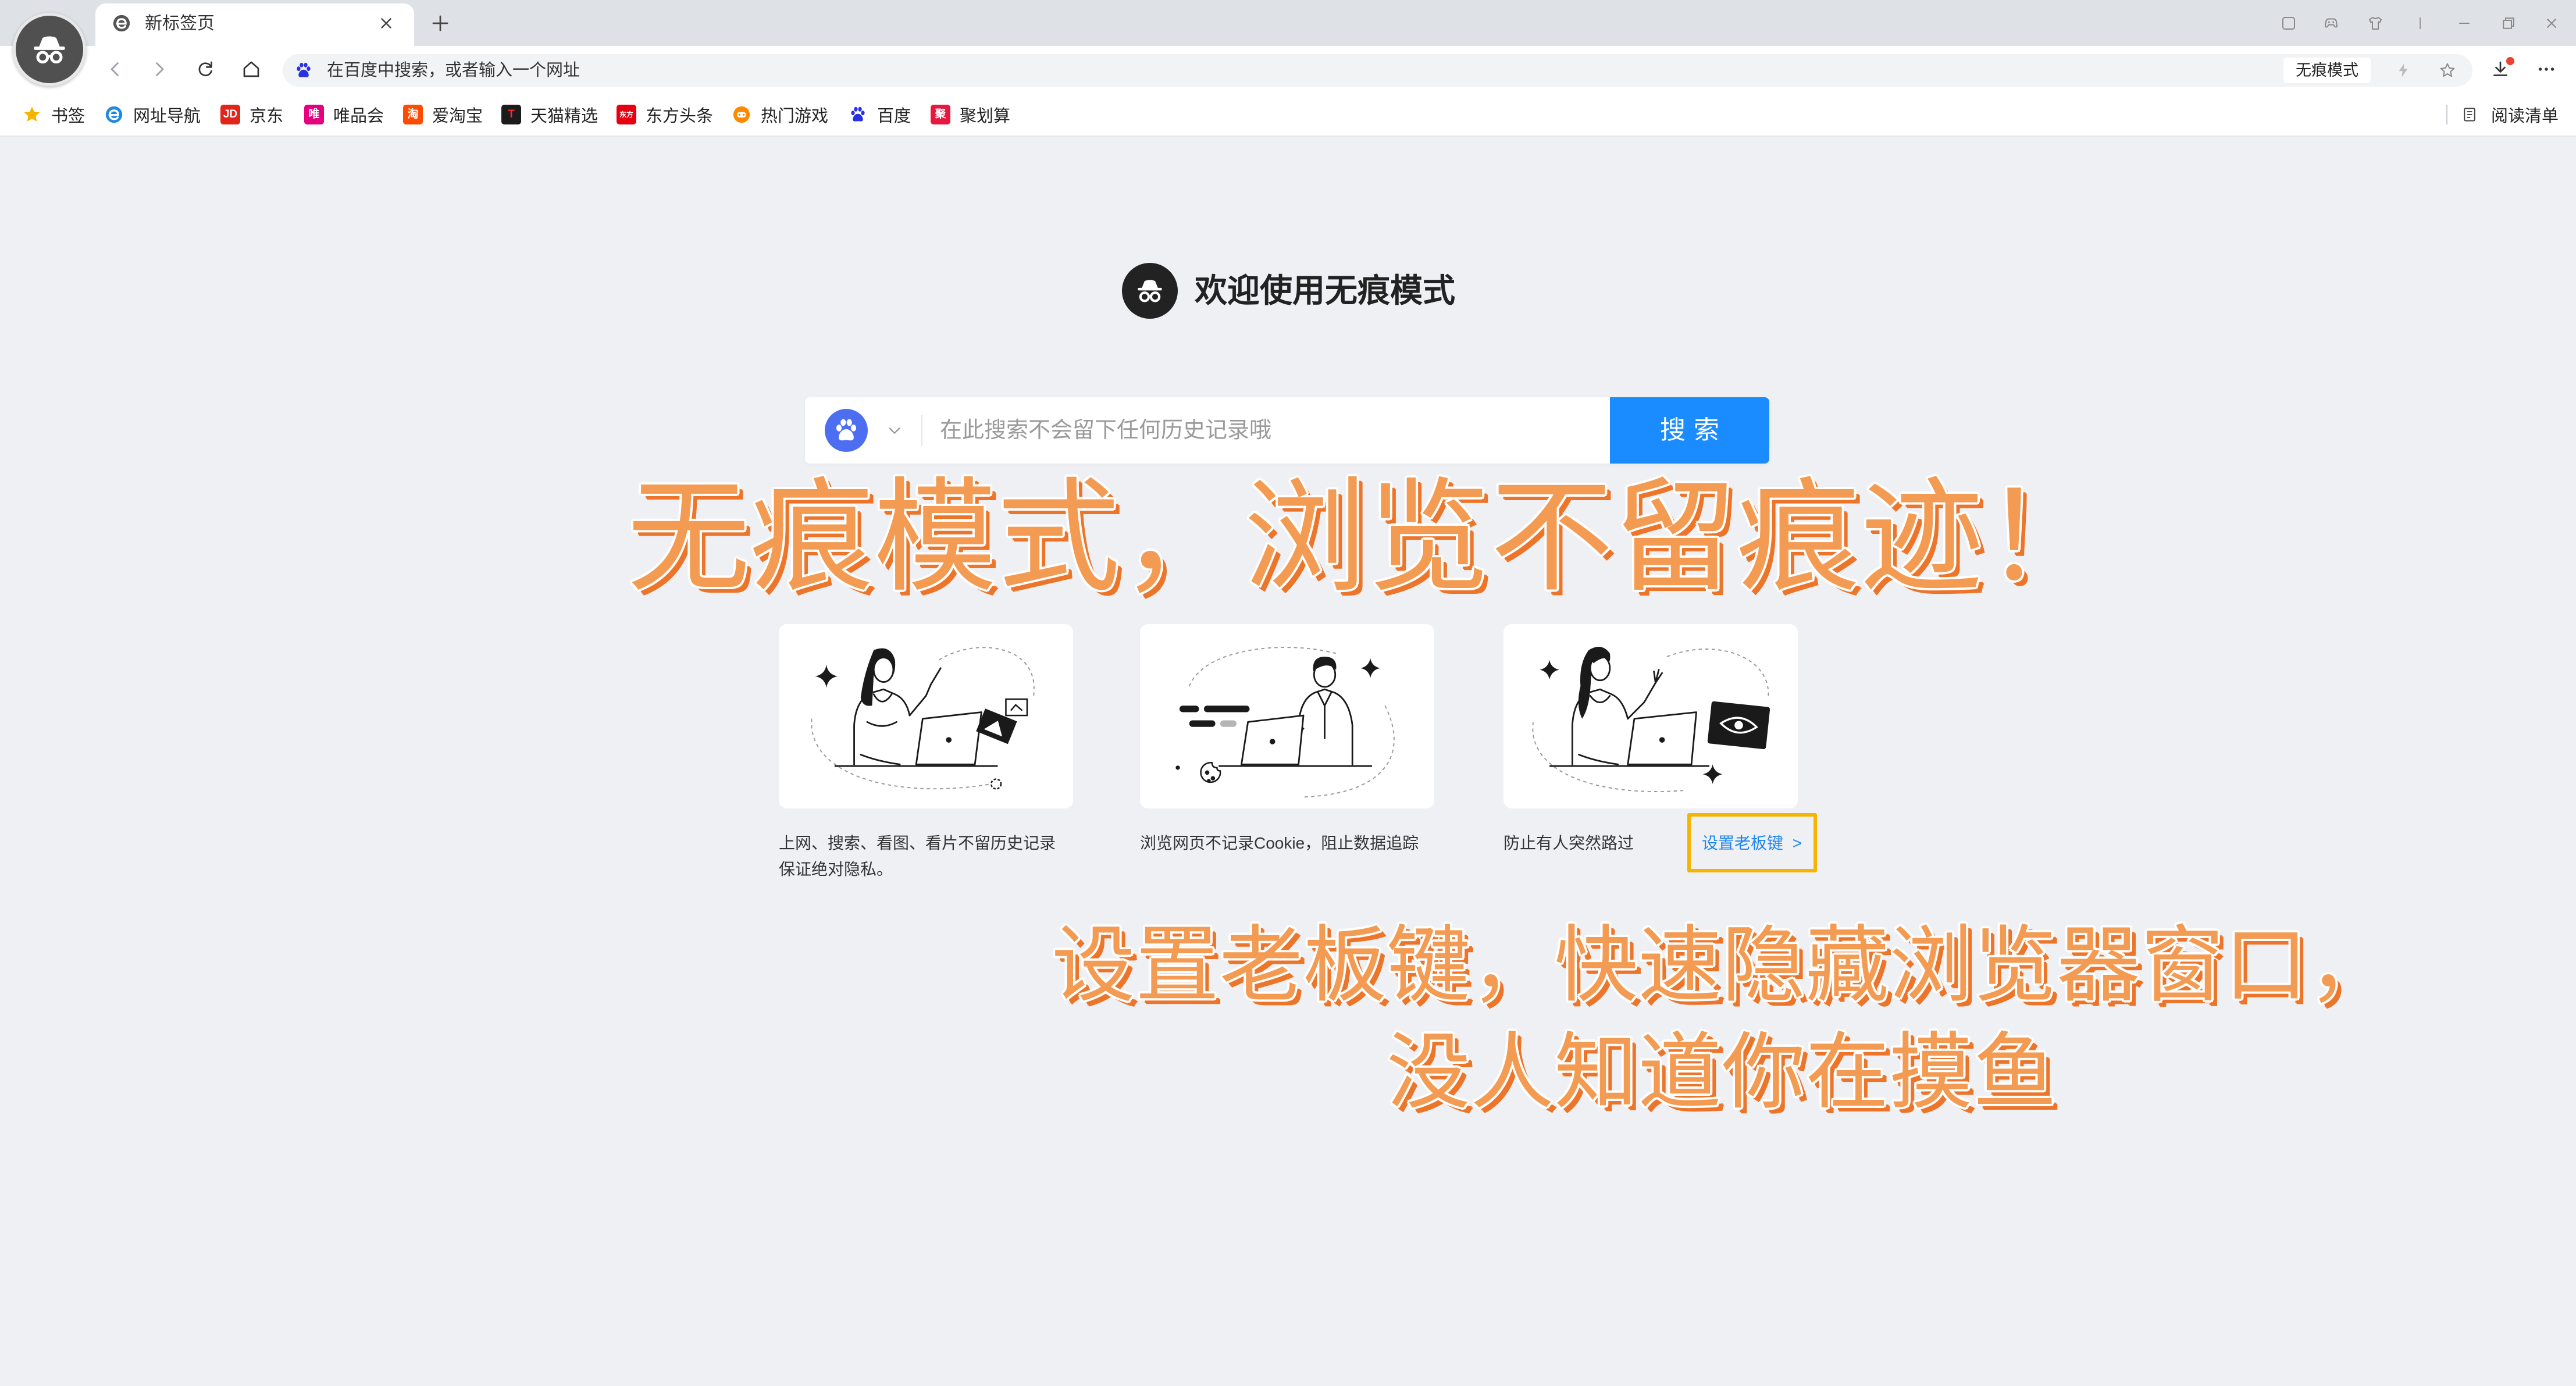 The height and width of the screenshot is (1386, 2576). What do you see at coordinates (180, 23) in the screenshot?
I see `tab-title: 新标签页` at bounding box center [180, 23].